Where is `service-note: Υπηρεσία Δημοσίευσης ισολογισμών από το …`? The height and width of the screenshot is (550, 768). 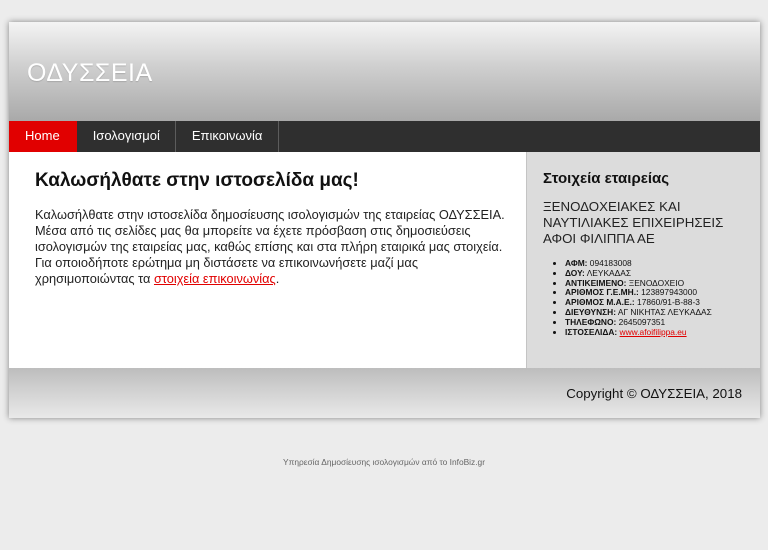 service-note: Υπηρεσία Δημοσίευσης ισολογισμών από το … is located at coordinates (384, 462).